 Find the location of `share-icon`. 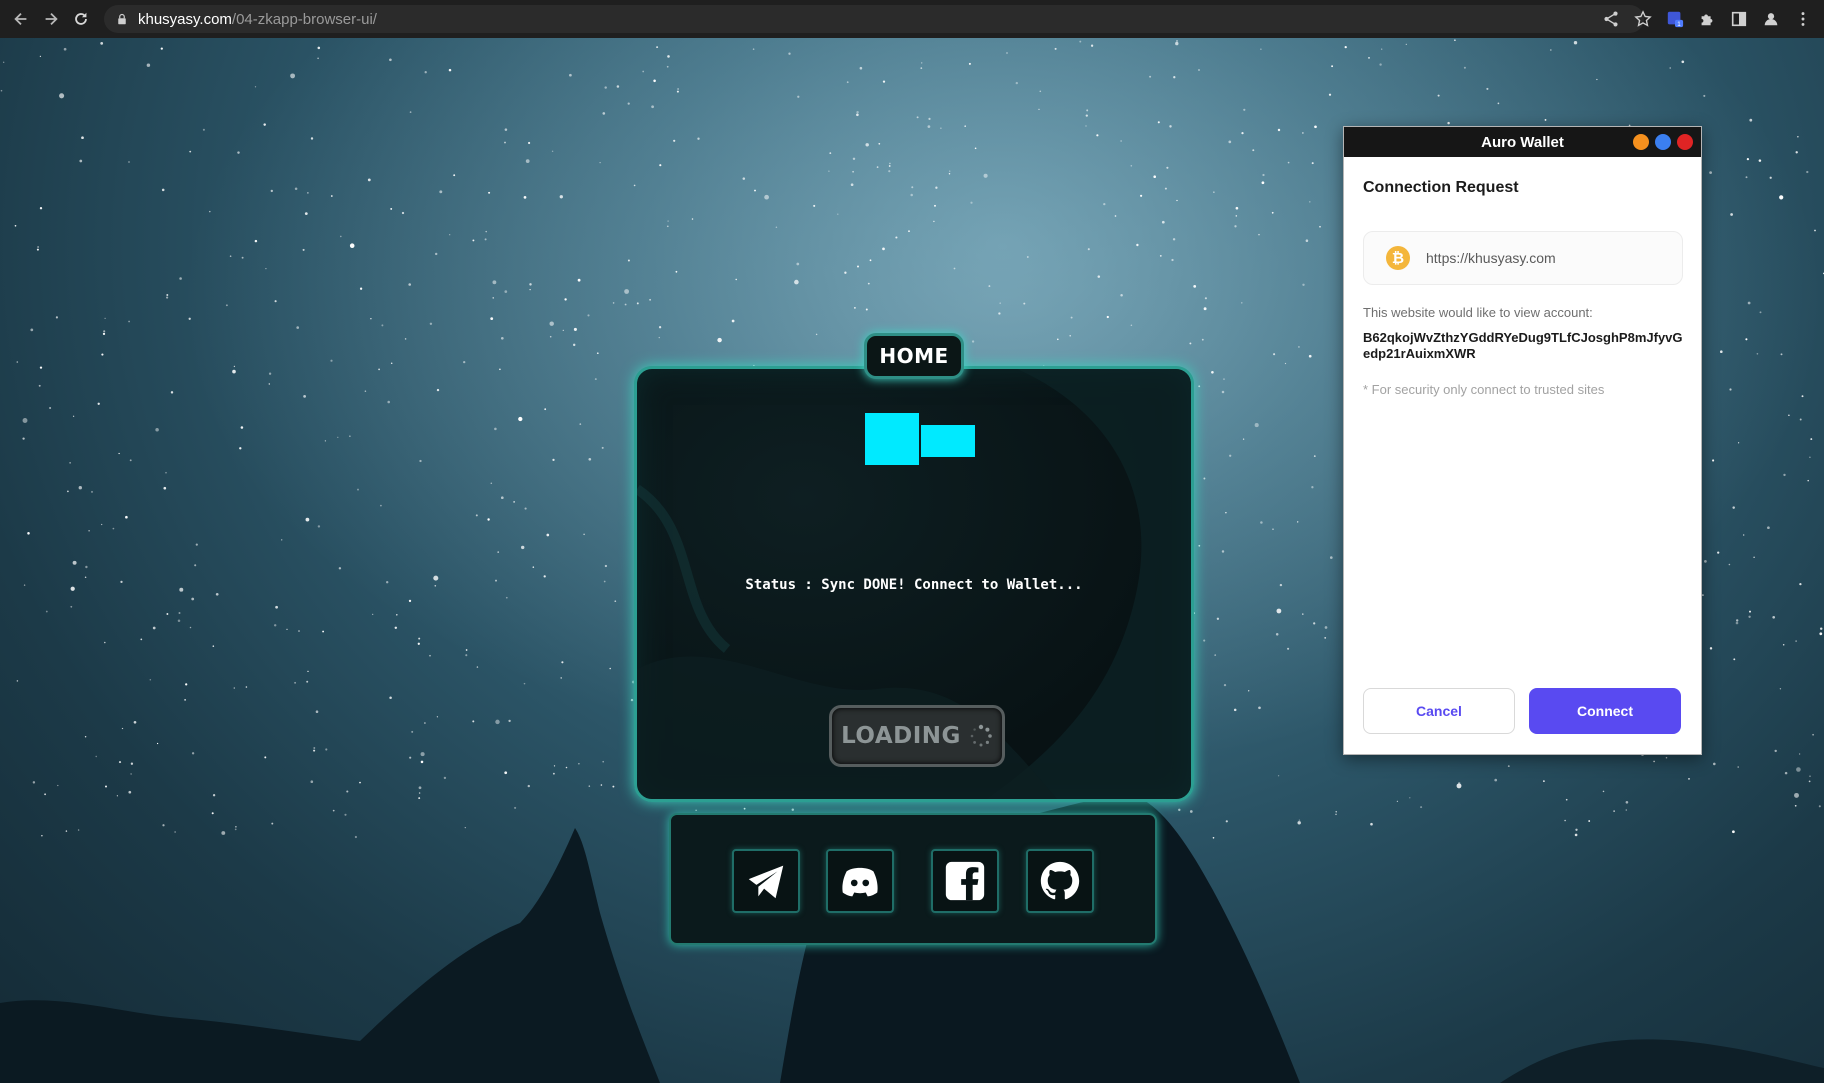

share-icon is located at coordinates (1611, 19).